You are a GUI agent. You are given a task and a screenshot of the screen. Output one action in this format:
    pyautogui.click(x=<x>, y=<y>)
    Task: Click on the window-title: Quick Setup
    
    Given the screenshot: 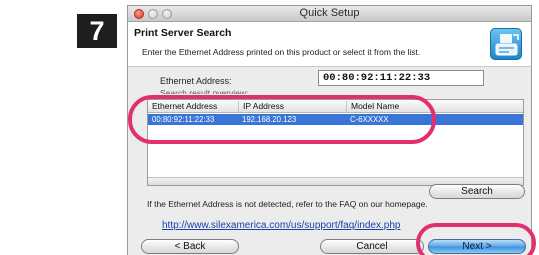 What is the action you would take?
    pyautogui.click(x=329, y=13)
    